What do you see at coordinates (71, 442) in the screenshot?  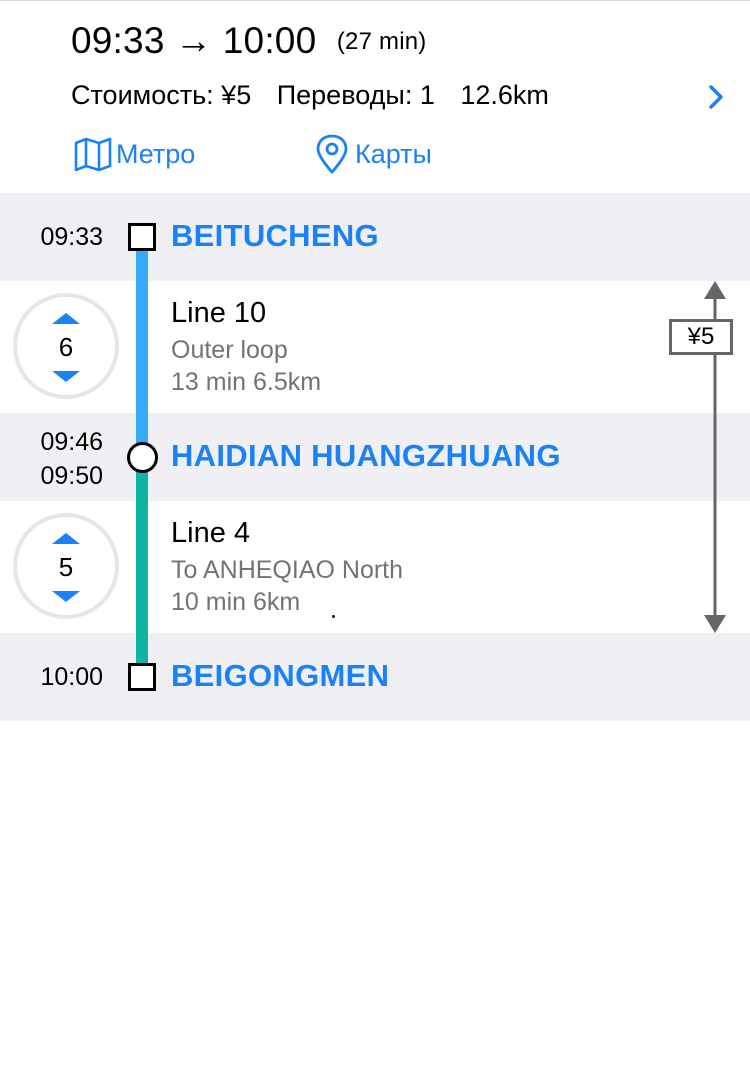 I see `station-arrive-time: 09:46` at bounding box center [71, 442].